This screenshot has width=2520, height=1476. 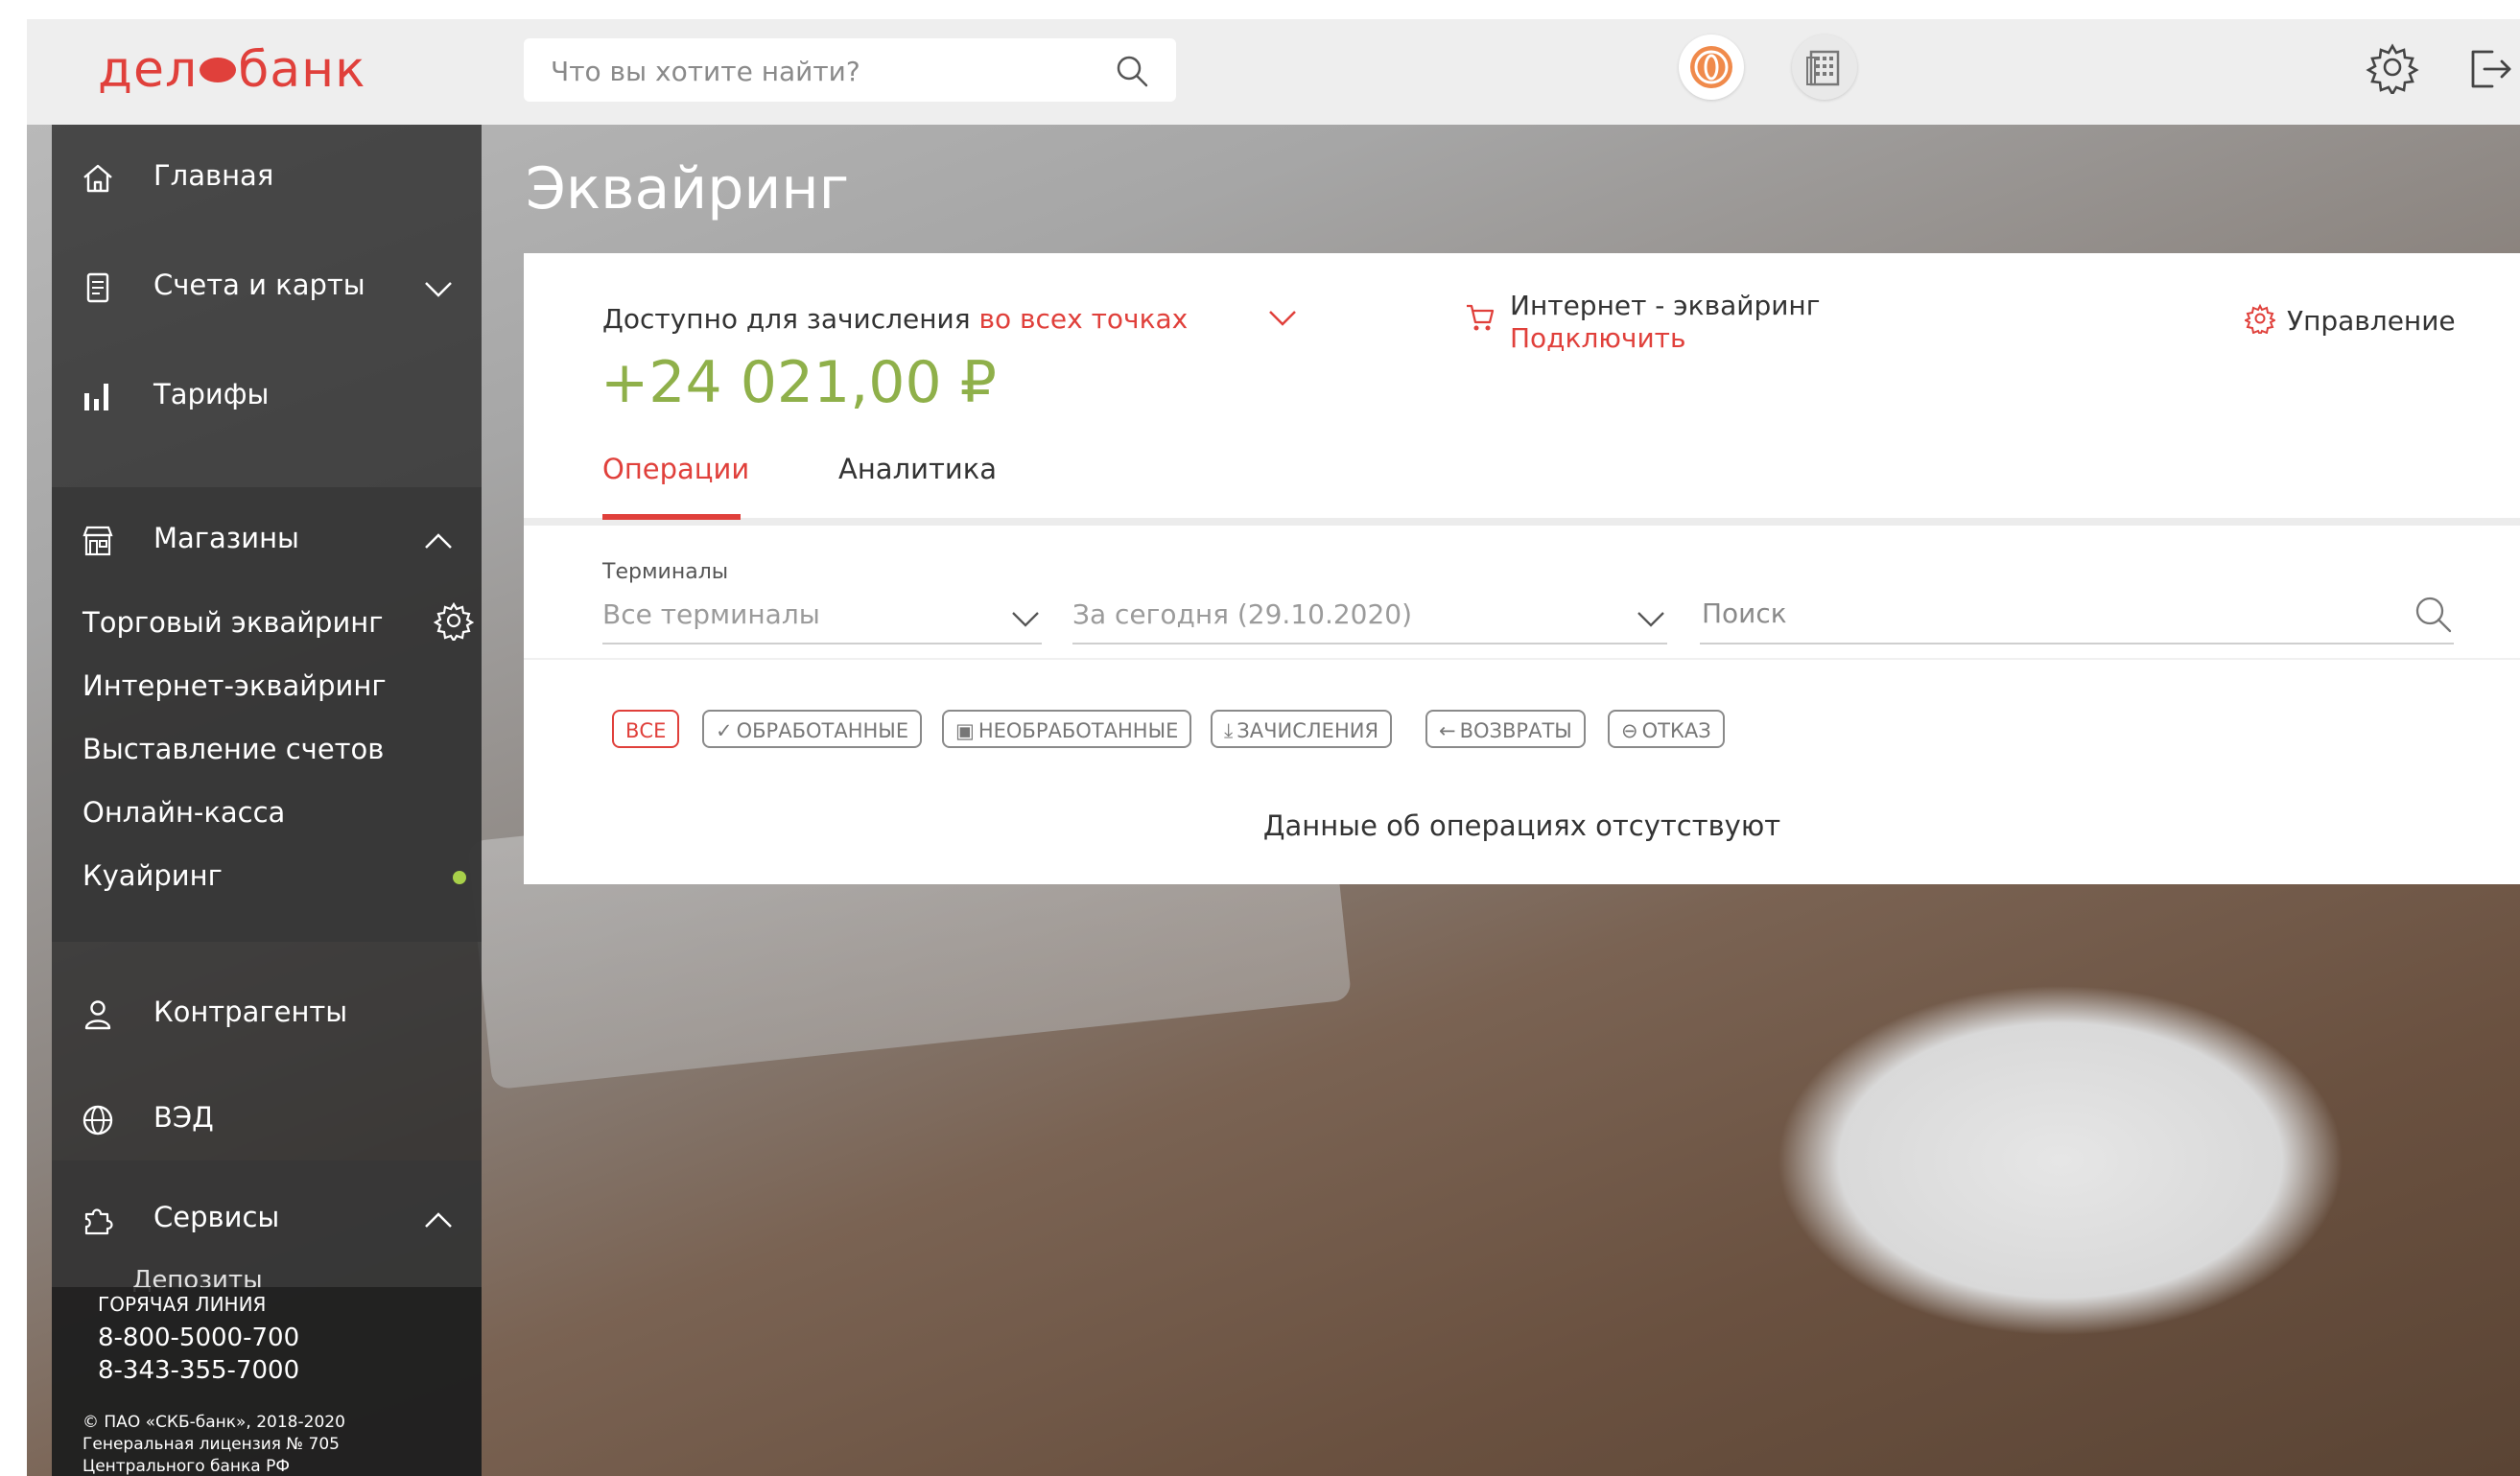 What do you see at coordinates (233, 749) in the screenshot?
I see `sidebar-subitem-invoicing: Выставление счетов` at bounding box center [233, 749].